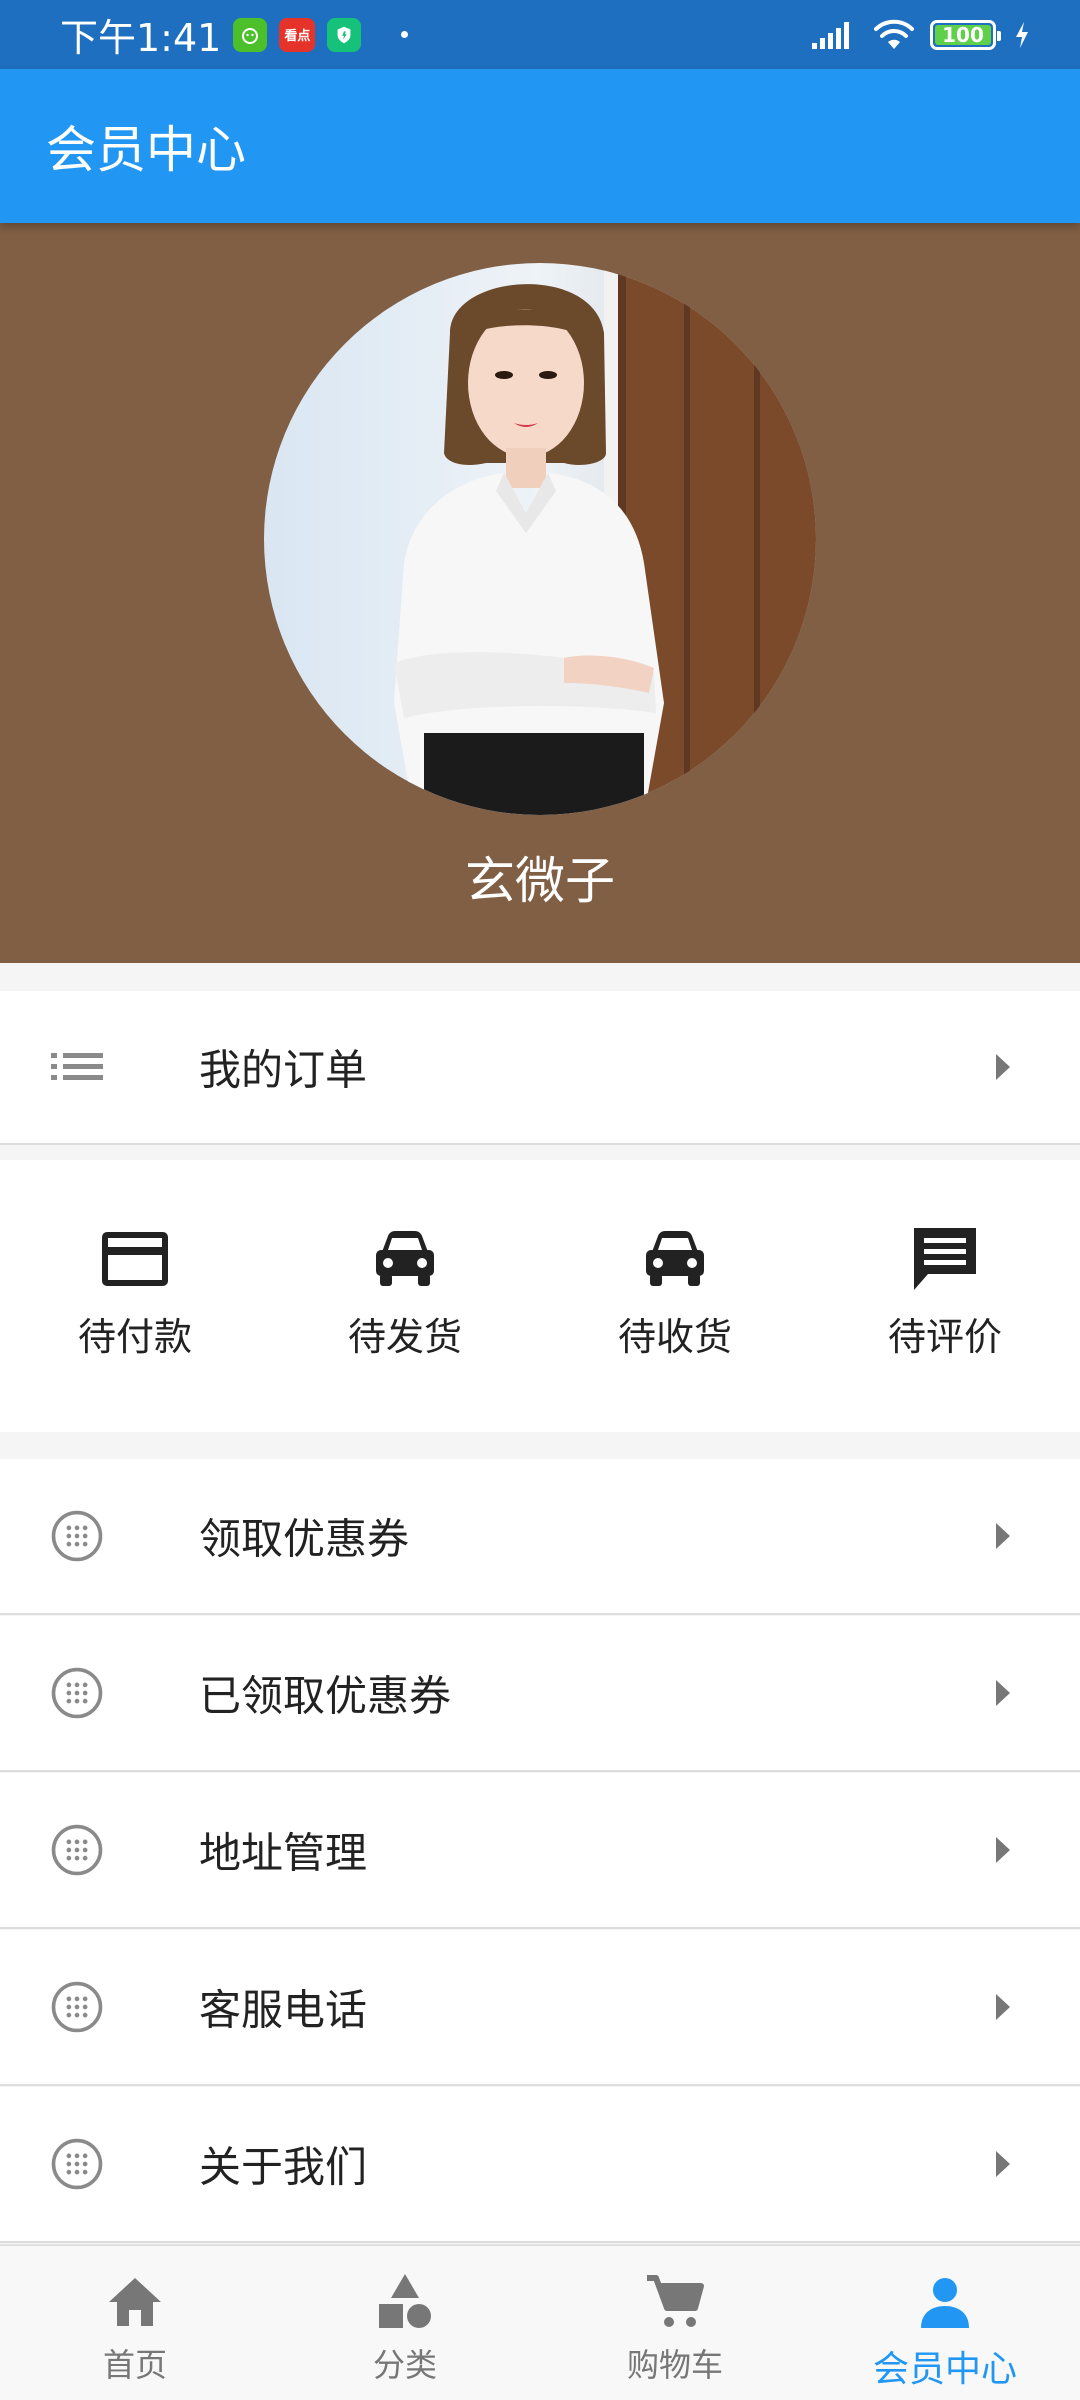  Describe the element at coordinates (134, 2365) in the screenshot. I see `nav-label: 首页` at that location.